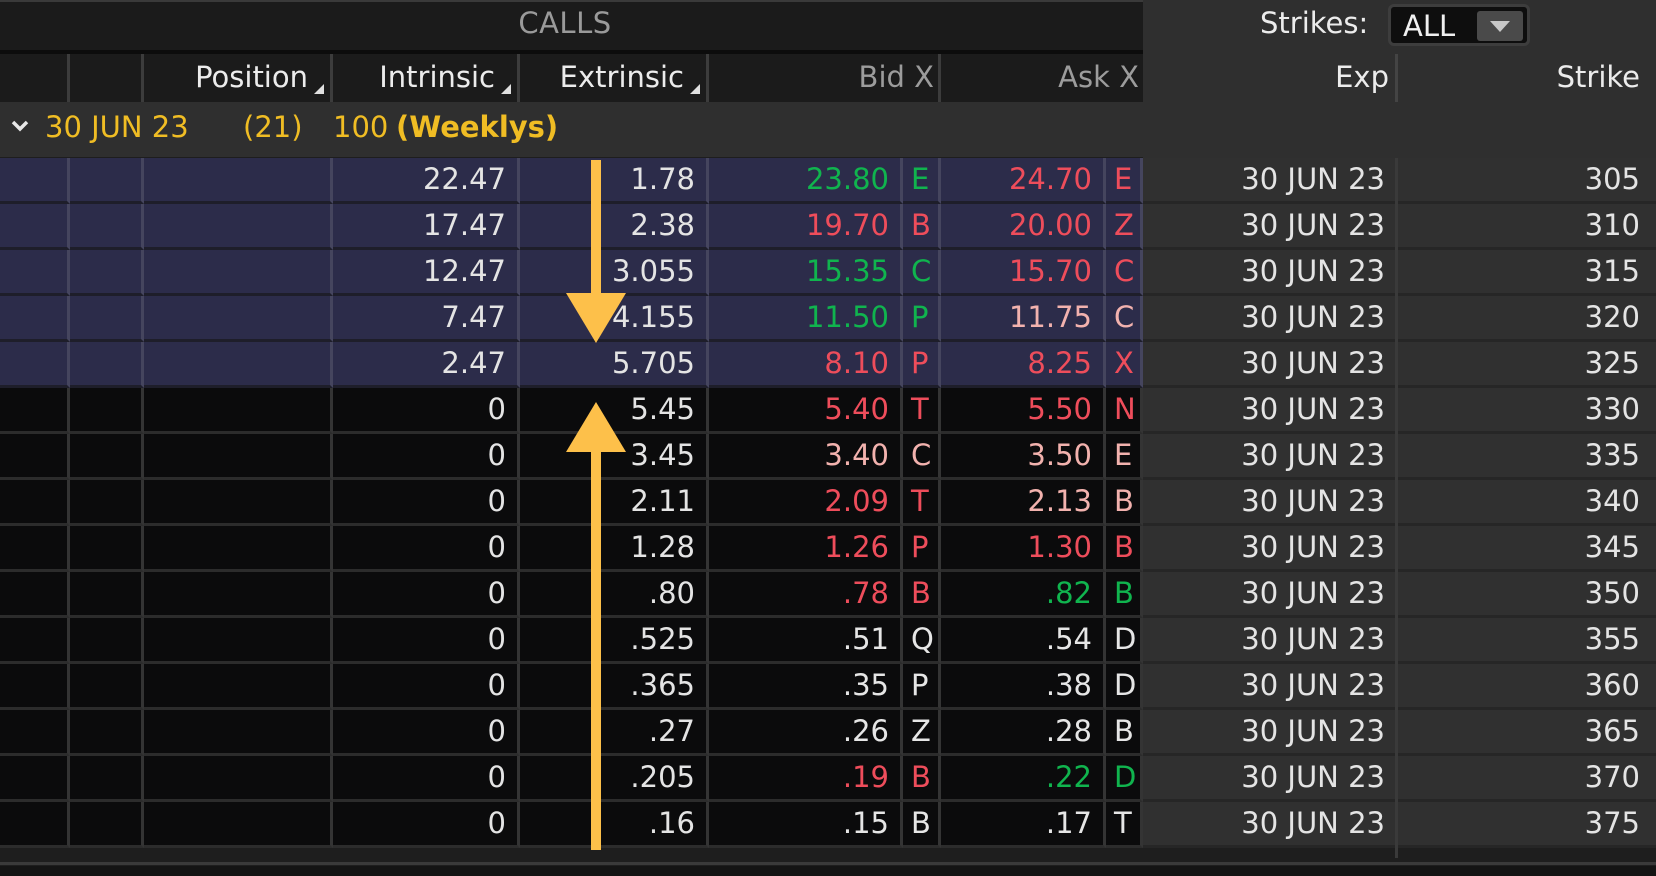  I want to click on option-row: 0 5.45 5.40 T 5.50 N 30 JUN 23 330, so click(828, 411).